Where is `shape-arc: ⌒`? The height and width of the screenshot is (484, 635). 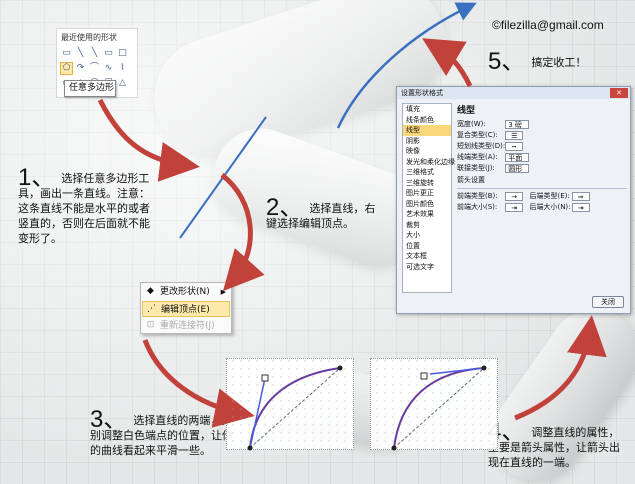 shape-arc: ⌒ is located at coordinates (94, 68).